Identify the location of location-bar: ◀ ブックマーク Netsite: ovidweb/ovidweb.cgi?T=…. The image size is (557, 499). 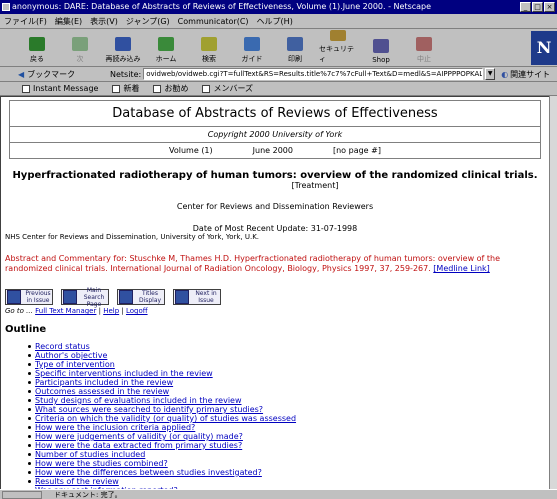
(278, 74).